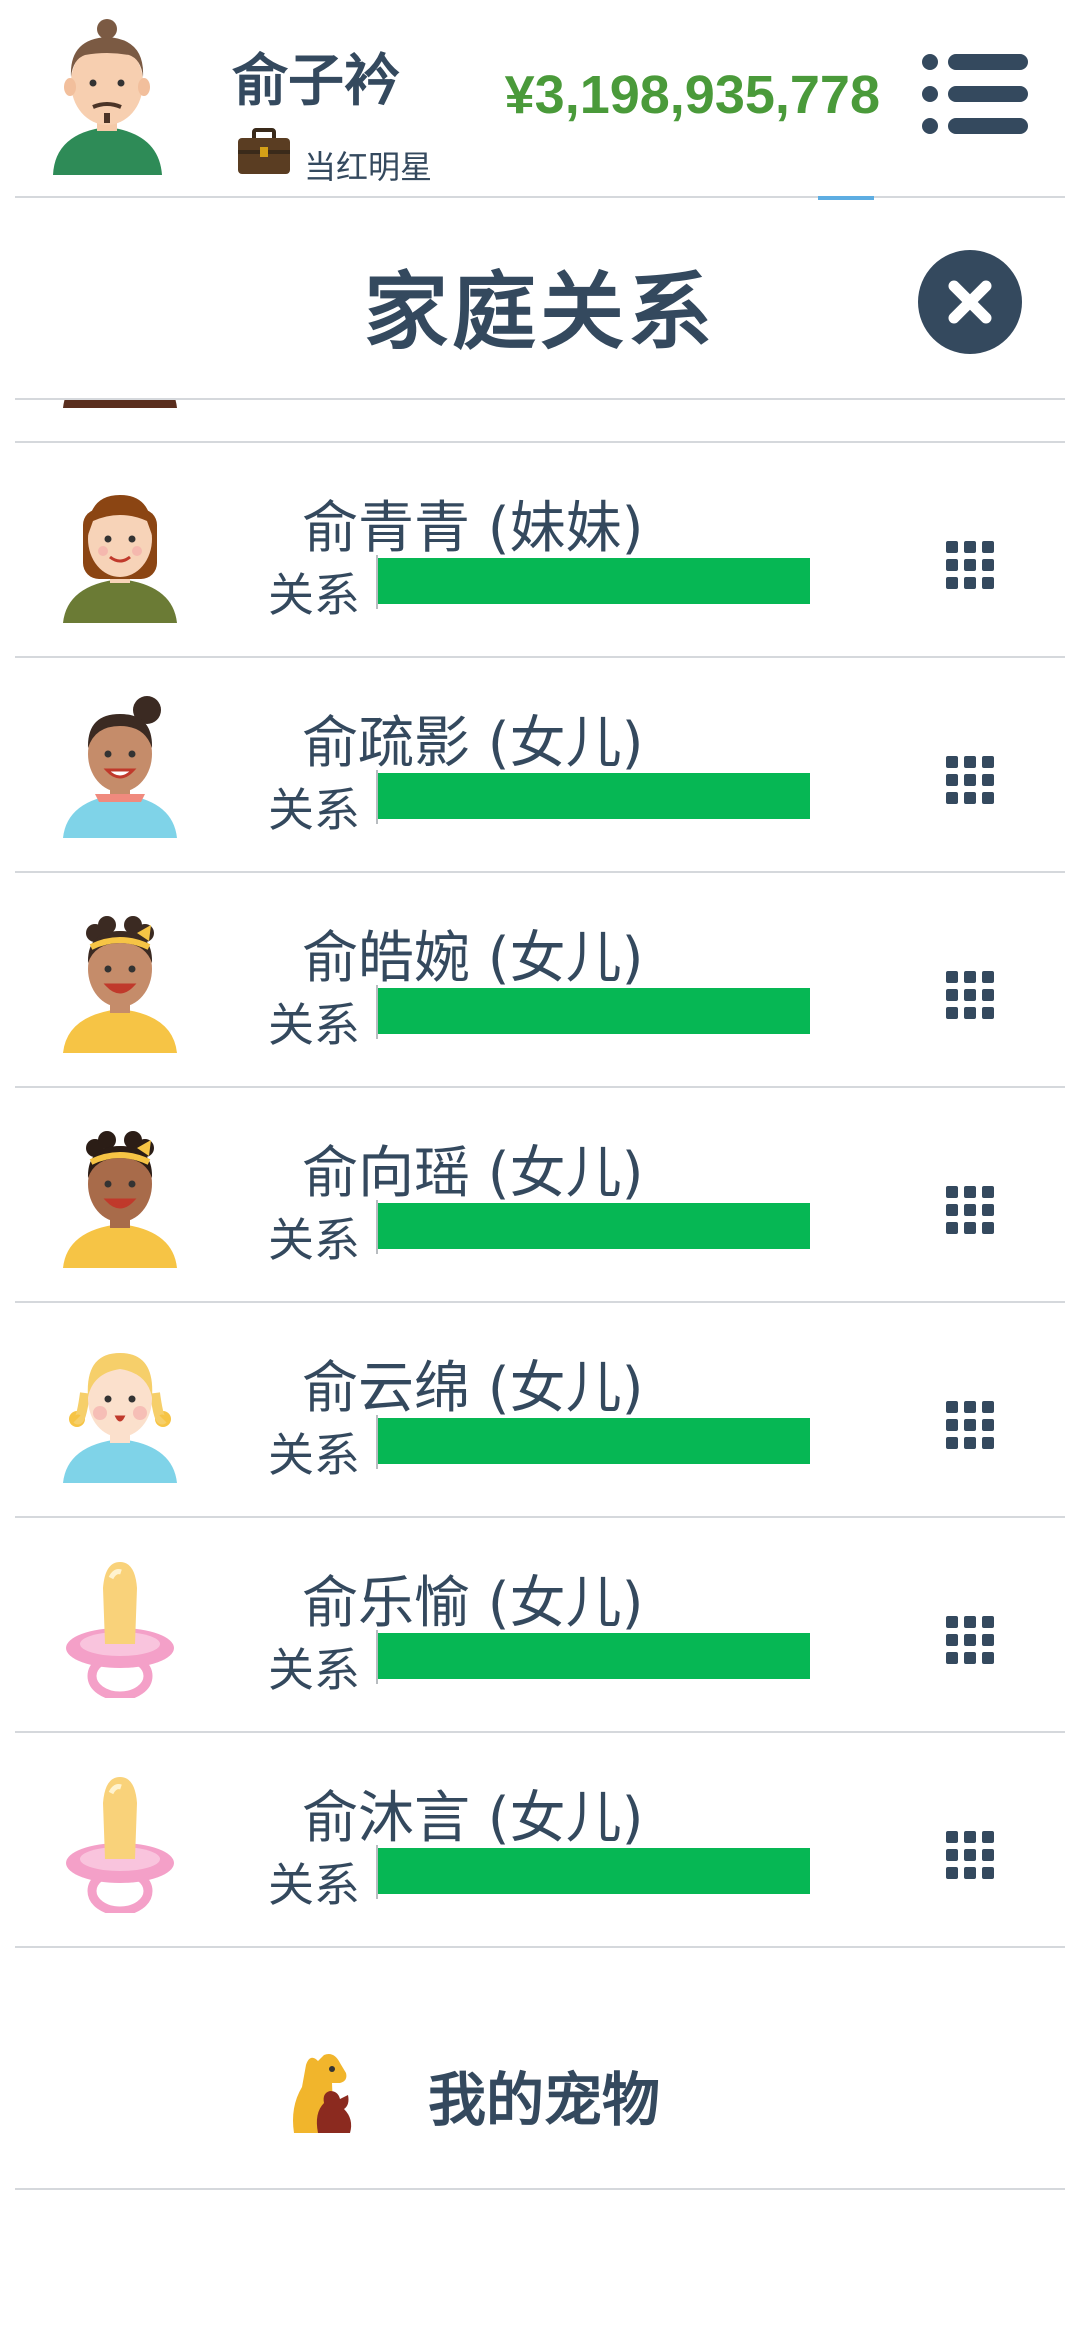 The image size is (1080, 2340). I want to click on member-name: 俞沐言 (女儿), so click(473, 1818).